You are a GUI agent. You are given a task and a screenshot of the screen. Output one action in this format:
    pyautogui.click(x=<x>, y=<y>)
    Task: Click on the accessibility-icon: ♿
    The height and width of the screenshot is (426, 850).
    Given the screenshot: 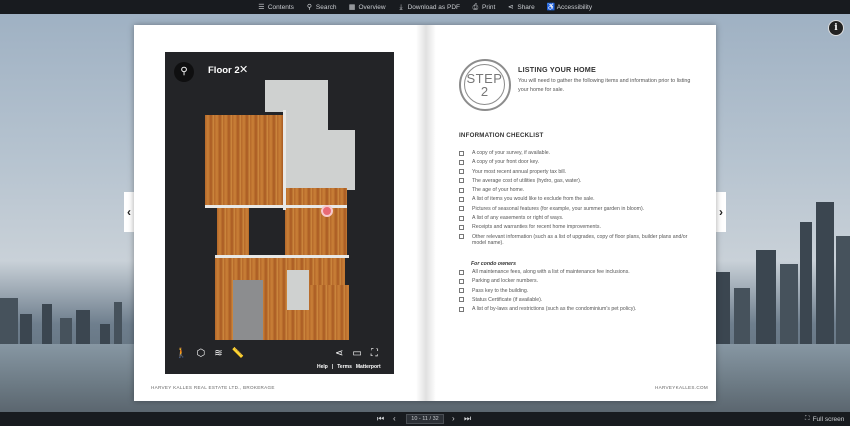 What is the action you would take?
    pyautogui.click(x=551, y=7)
    